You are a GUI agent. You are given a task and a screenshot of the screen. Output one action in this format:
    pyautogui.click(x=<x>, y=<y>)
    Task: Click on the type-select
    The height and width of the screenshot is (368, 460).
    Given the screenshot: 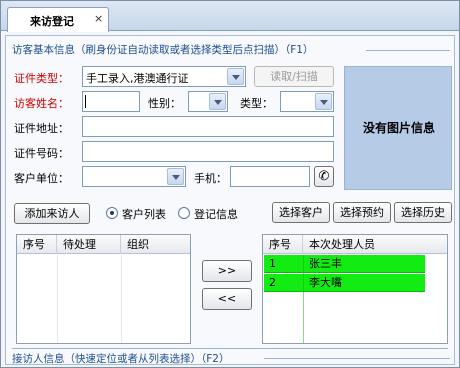 What is the action you would take?
    pyautogui.click(x=307, y=101)
    